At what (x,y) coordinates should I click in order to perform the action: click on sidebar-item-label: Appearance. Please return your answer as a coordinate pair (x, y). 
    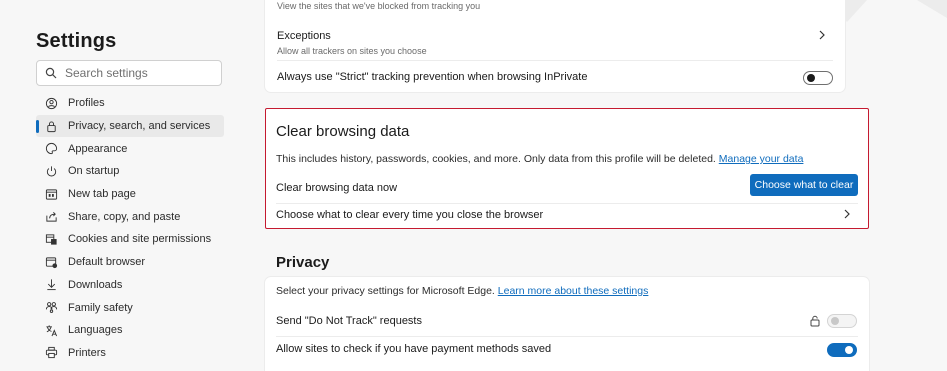
    Looking at the image, I should click on (98, 148).